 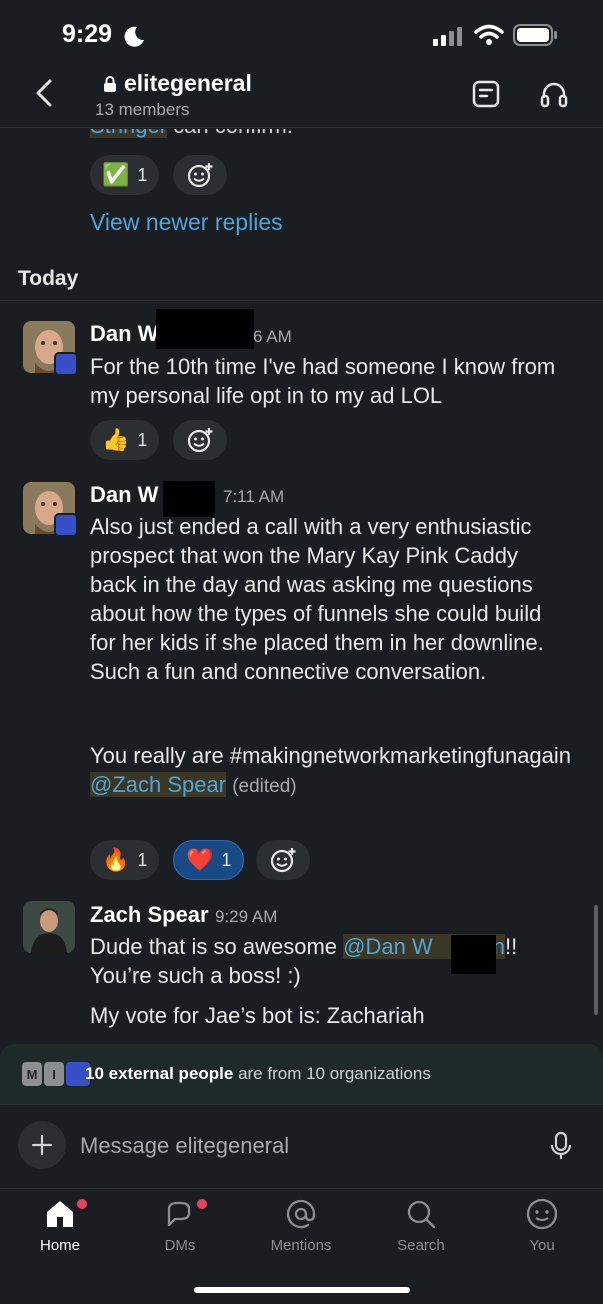 I want to click on signal-icon, so click(x=447, y=36).